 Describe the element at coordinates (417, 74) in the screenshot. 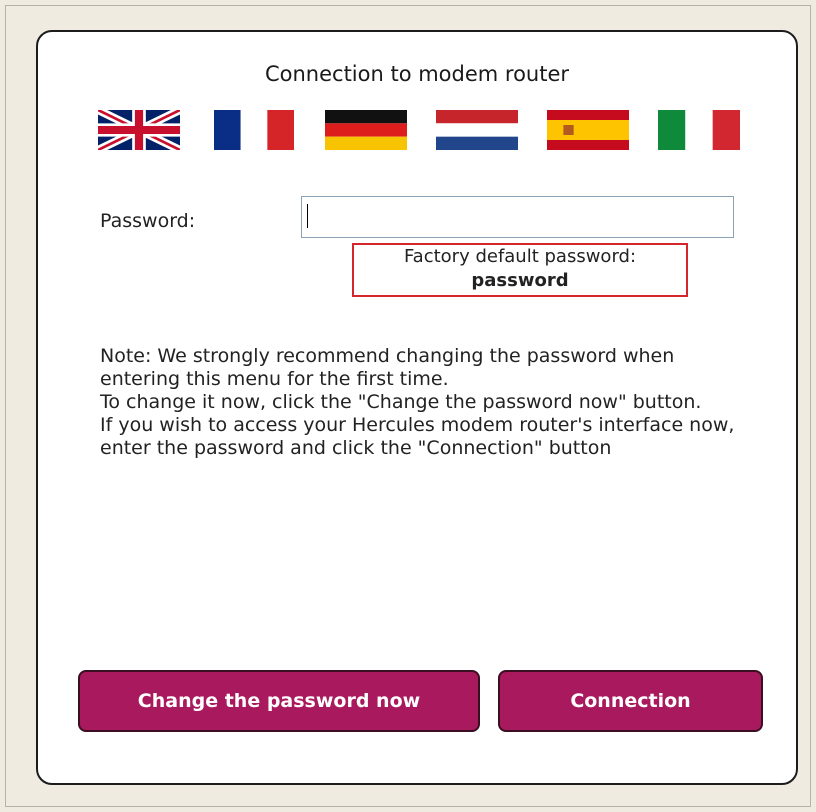

I see `dialog-title: Connection to modem router` at that location.